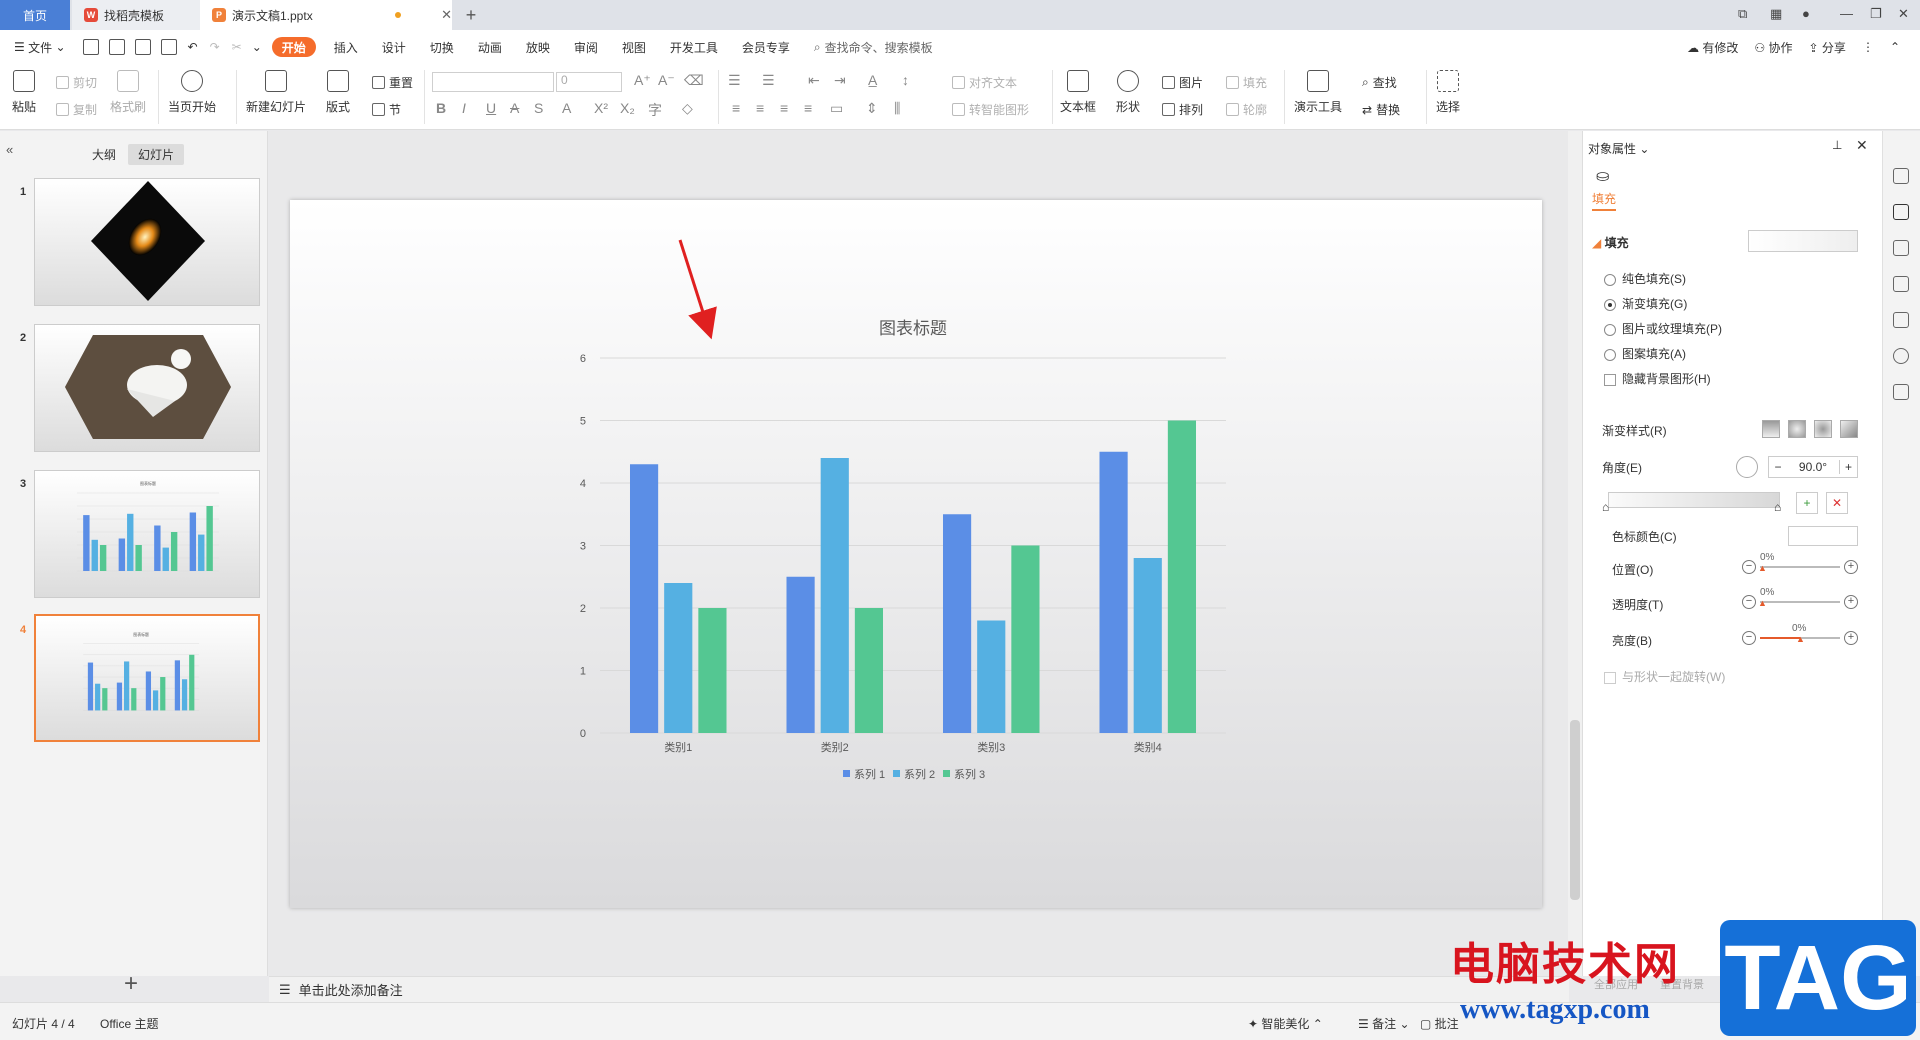 This screenshot has width=1920, height=1040. I want to click on add-slide-button: +, so click(131, 984).